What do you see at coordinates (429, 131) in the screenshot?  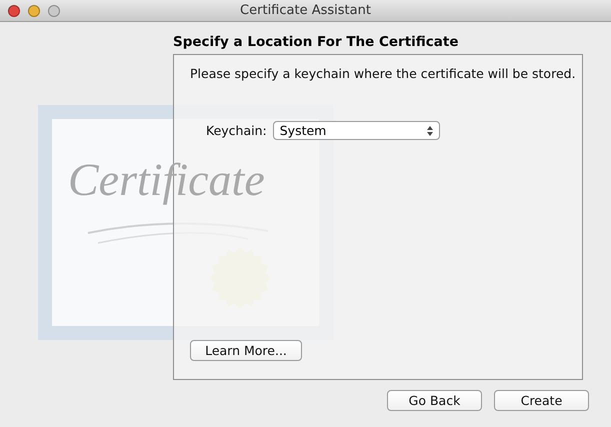 I see `stepper-arrows-icon` at bounding box center [429, 131].